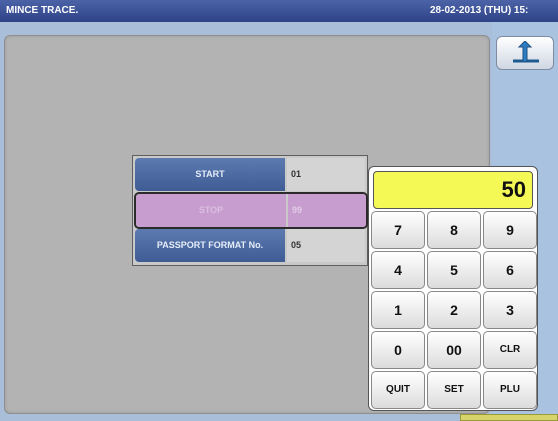  I want to click on setting-row-start: START 01, so click(250, 174).